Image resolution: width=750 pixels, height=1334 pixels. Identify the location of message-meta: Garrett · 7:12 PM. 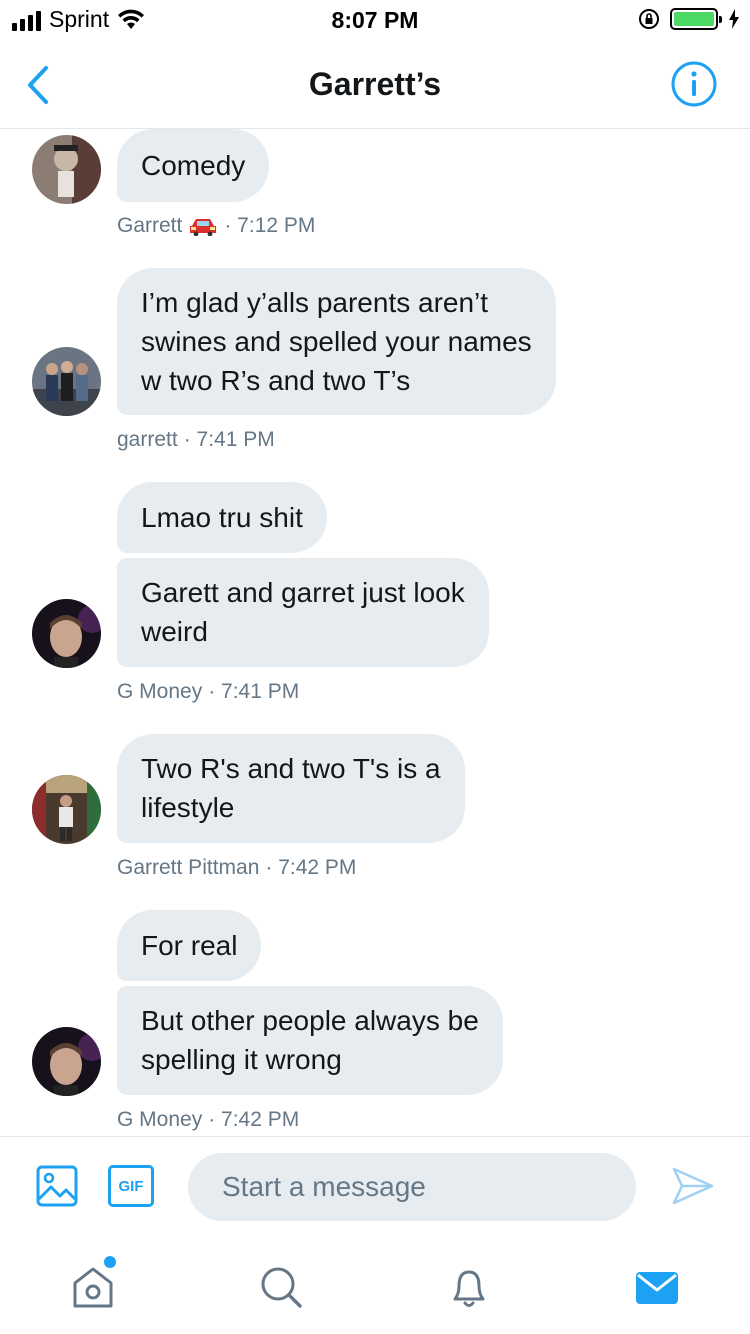
(216, 226).